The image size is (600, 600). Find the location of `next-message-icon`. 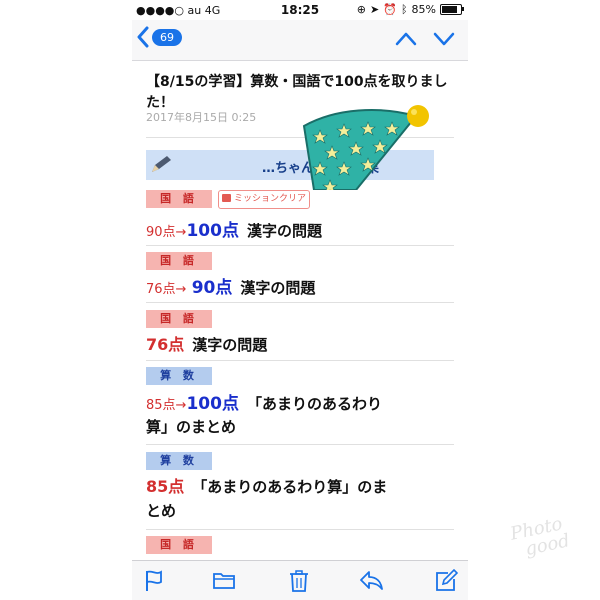

next-message-icon is located at coordinates (444, 39).